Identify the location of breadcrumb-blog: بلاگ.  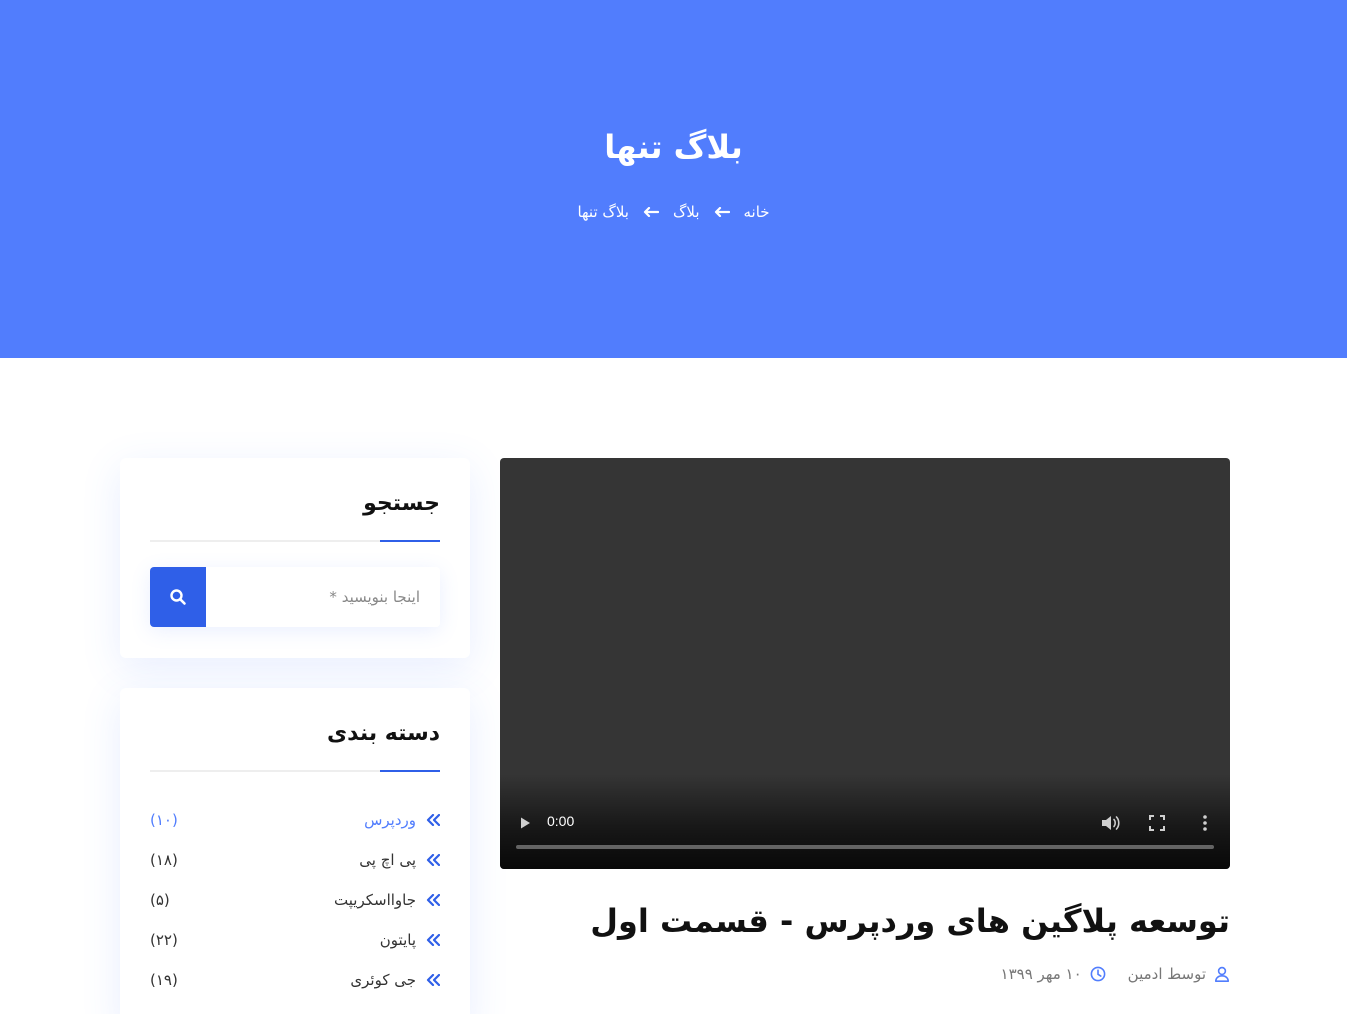
(686, 212).